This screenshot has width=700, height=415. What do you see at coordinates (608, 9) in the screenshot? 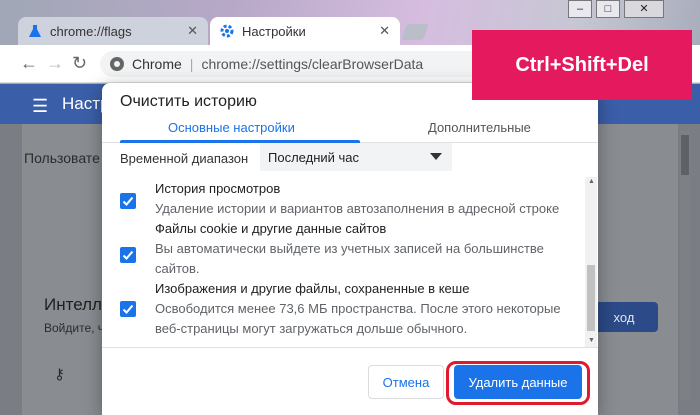
I see `maximize-button: □` at bounding box center [608, 9].